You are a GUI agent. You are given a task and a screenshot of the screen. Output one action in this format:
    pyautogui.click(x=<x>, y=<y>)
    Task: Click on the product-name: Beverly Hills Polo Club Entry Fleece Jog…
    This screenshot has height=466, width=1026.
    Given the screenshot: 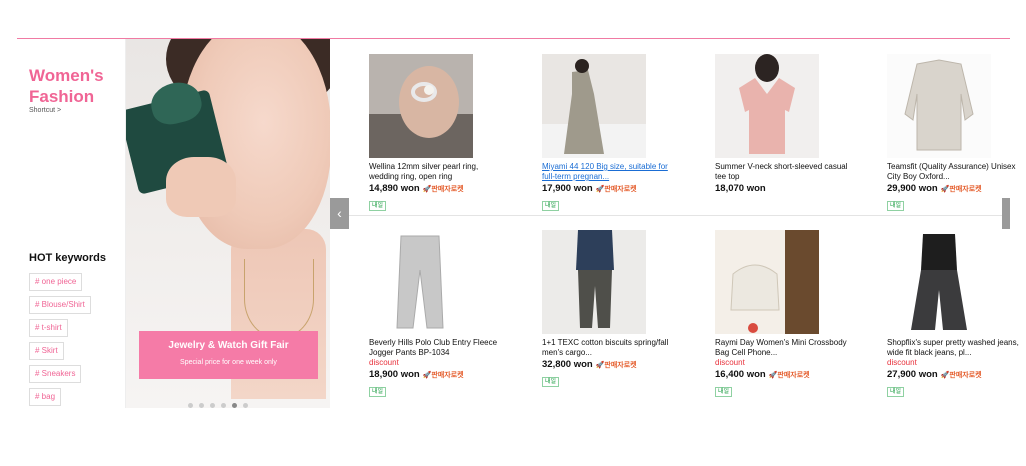 What is the action you would take?
    pyautogui.click(x=436, y=348)
    